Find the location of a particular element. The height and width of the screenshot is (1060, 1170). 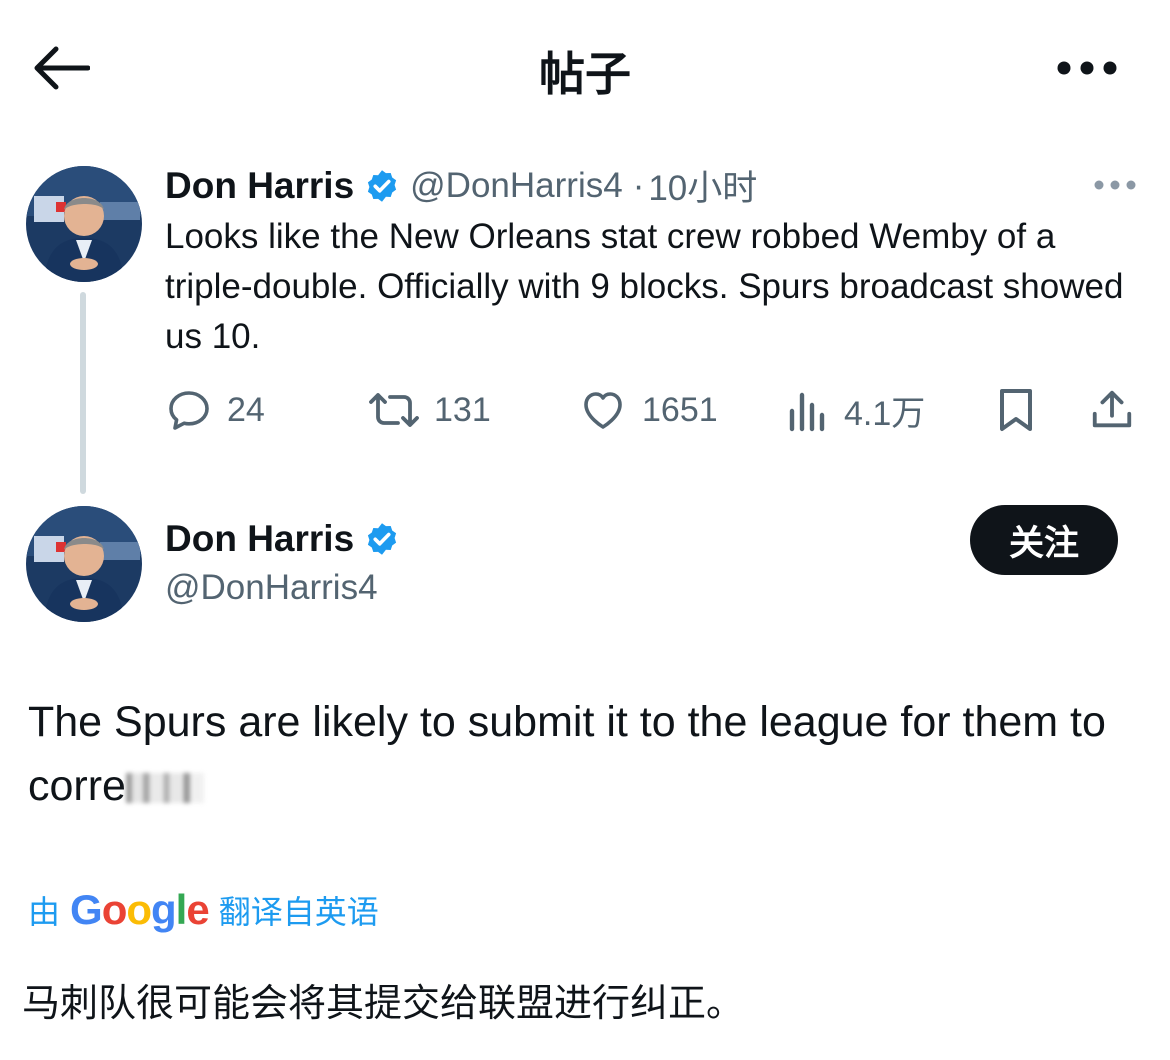

bookmark-button is located at coordinates (1016, 410).